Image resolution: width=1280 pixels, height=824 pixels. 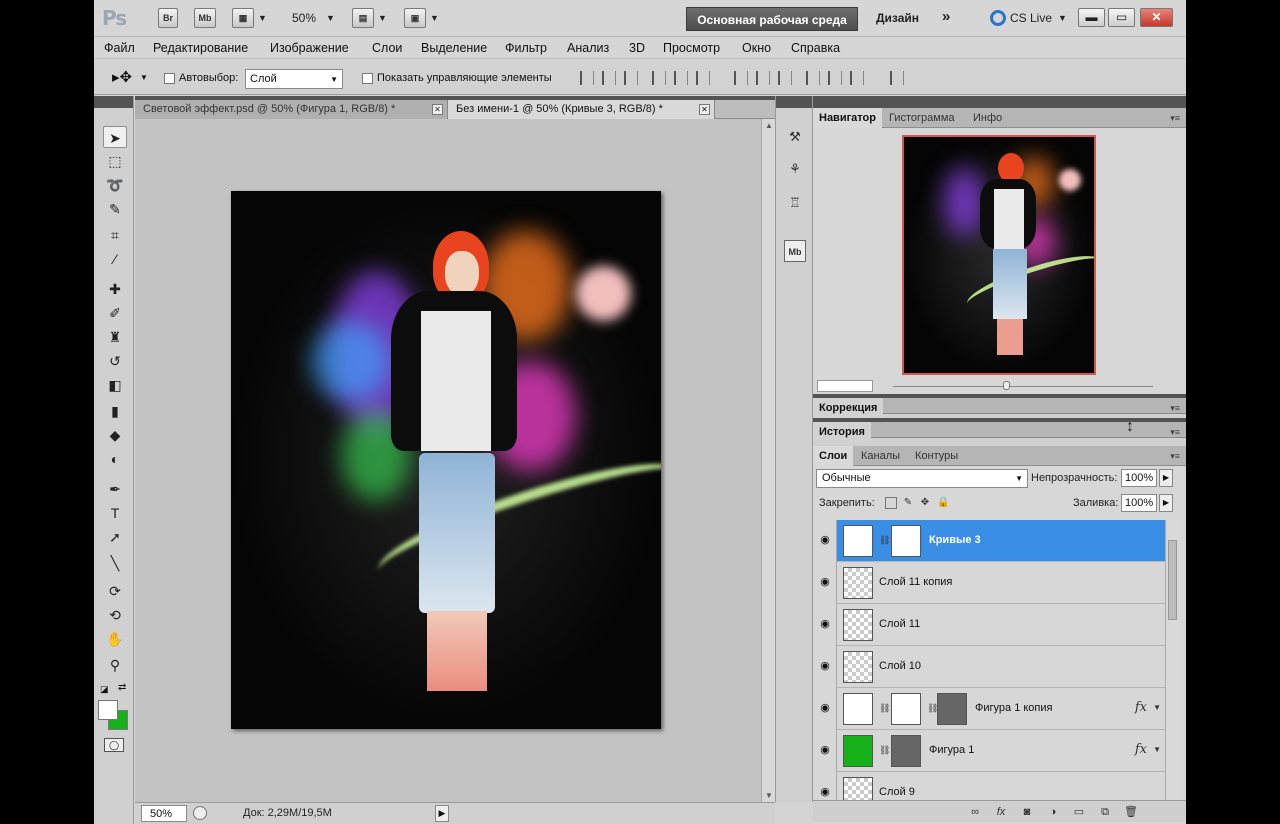 I want to click on menu-image: Изображение, so click(x=309, y=48).